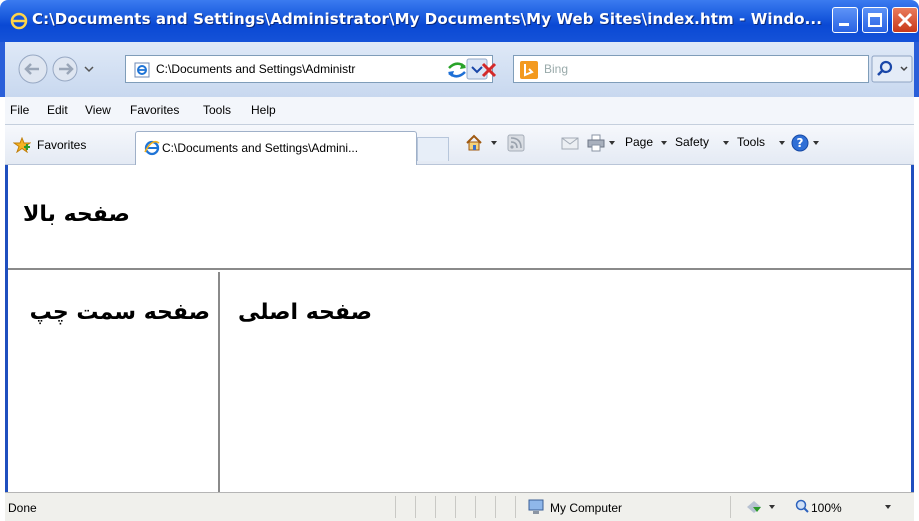 This screenshot has width=919, height=521. I want to click on ie-logo-icon, so click(19, 21).